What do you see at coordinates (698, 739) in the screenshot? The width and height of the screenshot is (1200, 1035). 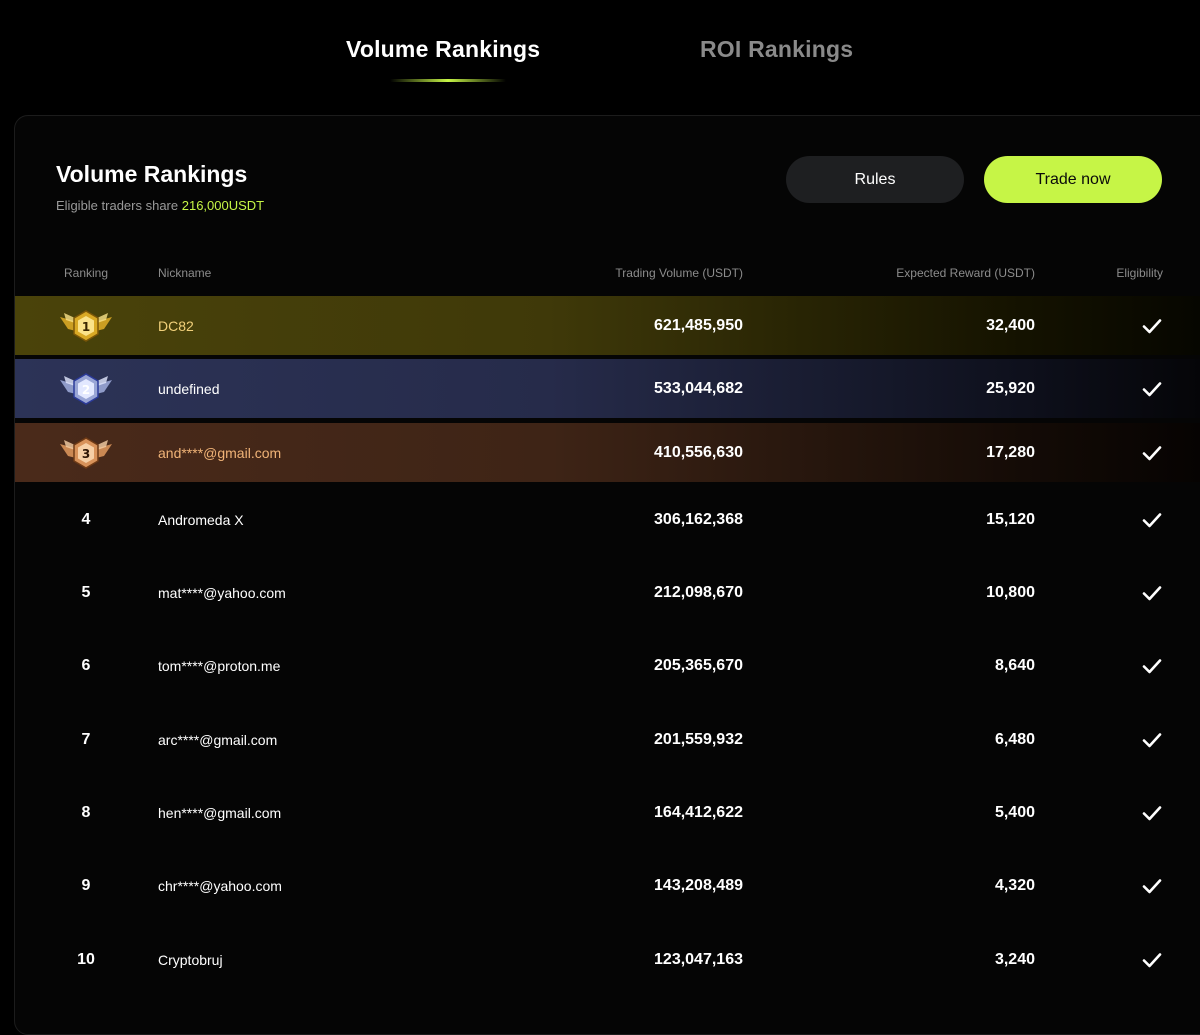 I see `trading-volume: 201,559,932` at bounding box center [698, 739].